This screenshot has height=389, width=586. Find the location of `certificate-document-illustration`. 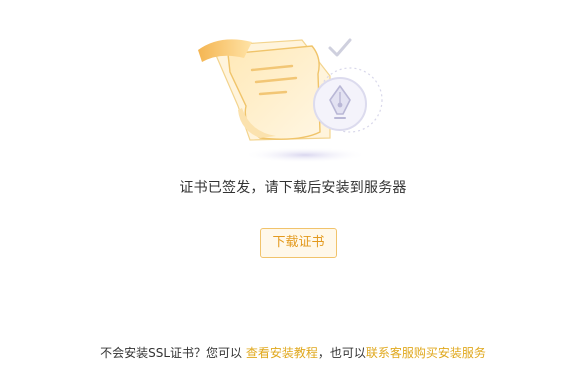

certificate-document-illustration is located at coordinates (290, 100).